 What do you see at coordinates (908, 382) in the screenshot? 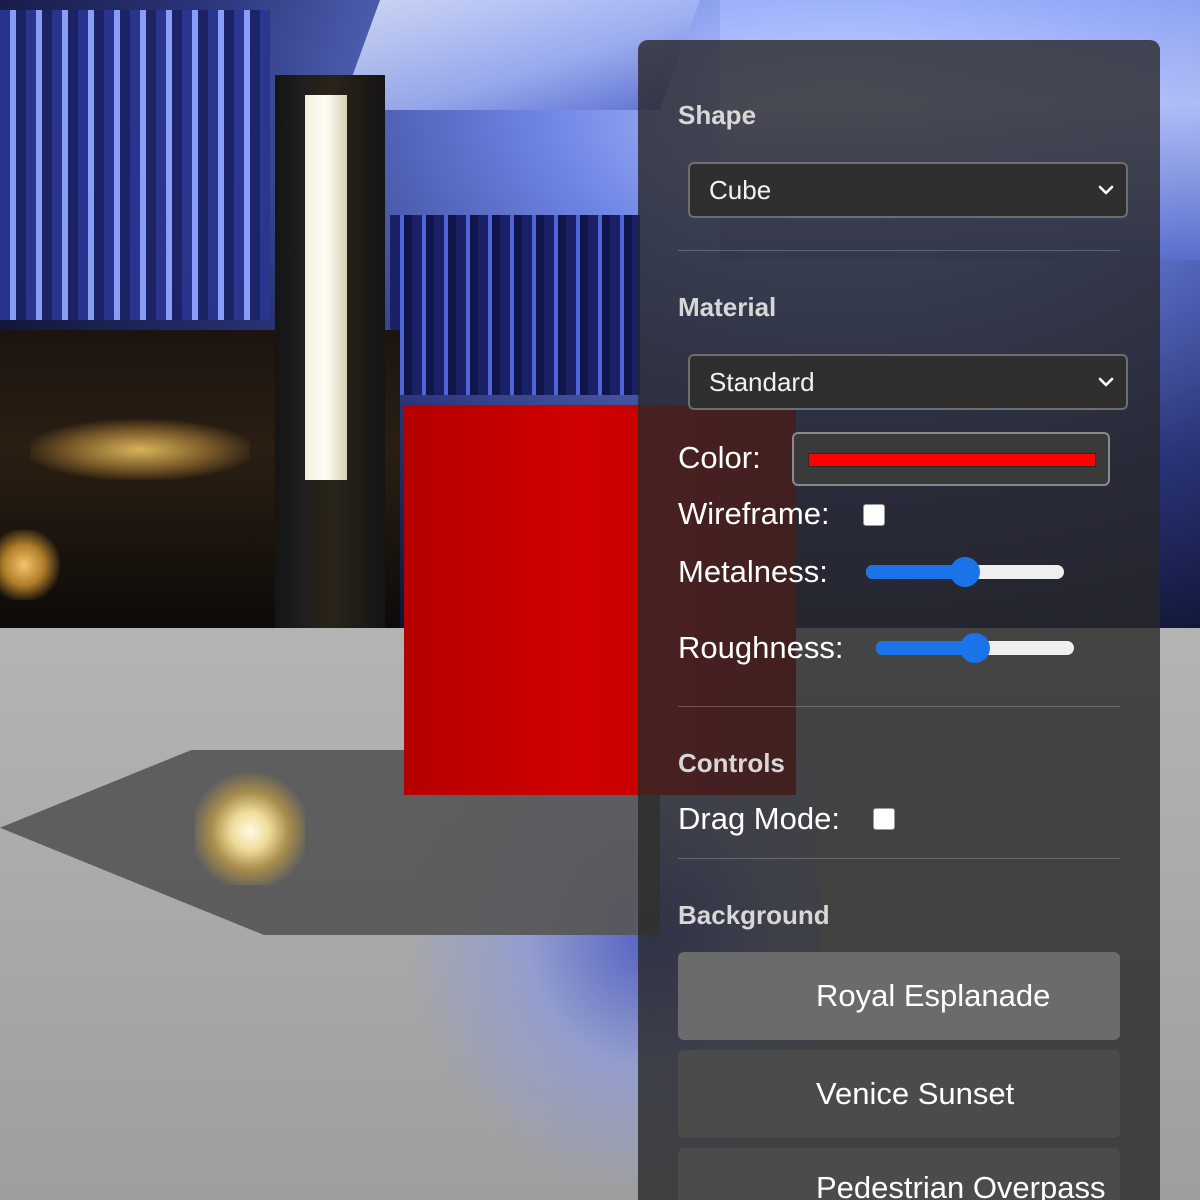
I see `material-select: Standard` at bounding box center [908, 382].